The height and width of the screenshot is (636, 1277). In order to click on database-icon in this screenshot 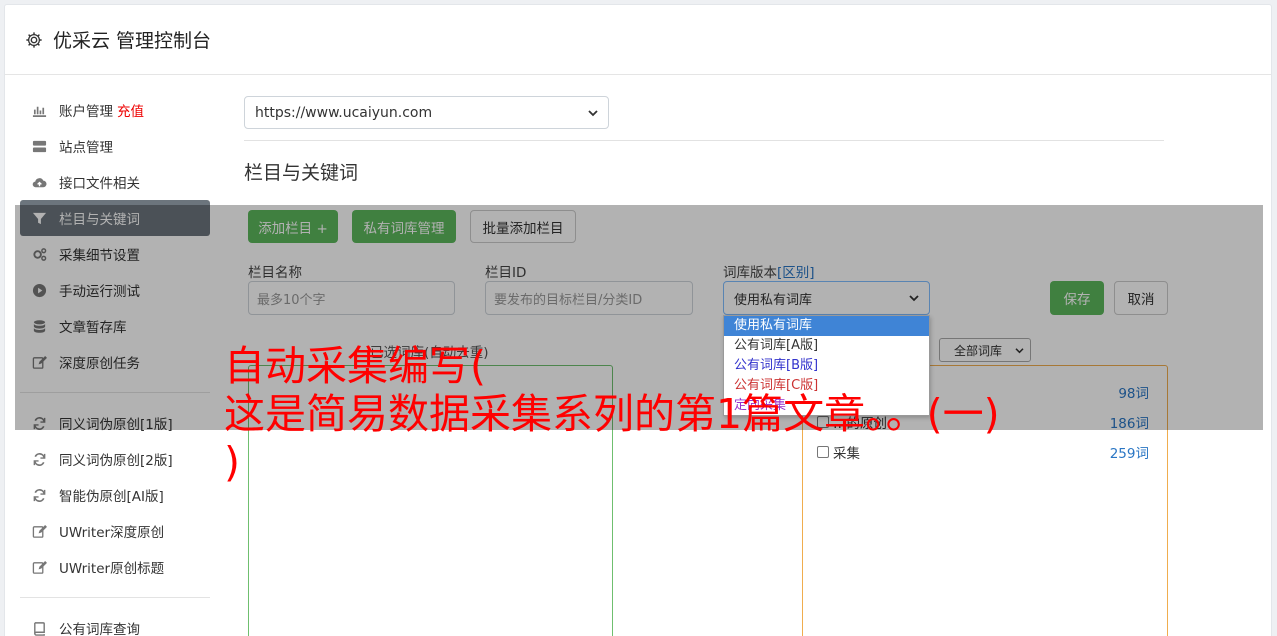, I will do `click(39, 326)`.